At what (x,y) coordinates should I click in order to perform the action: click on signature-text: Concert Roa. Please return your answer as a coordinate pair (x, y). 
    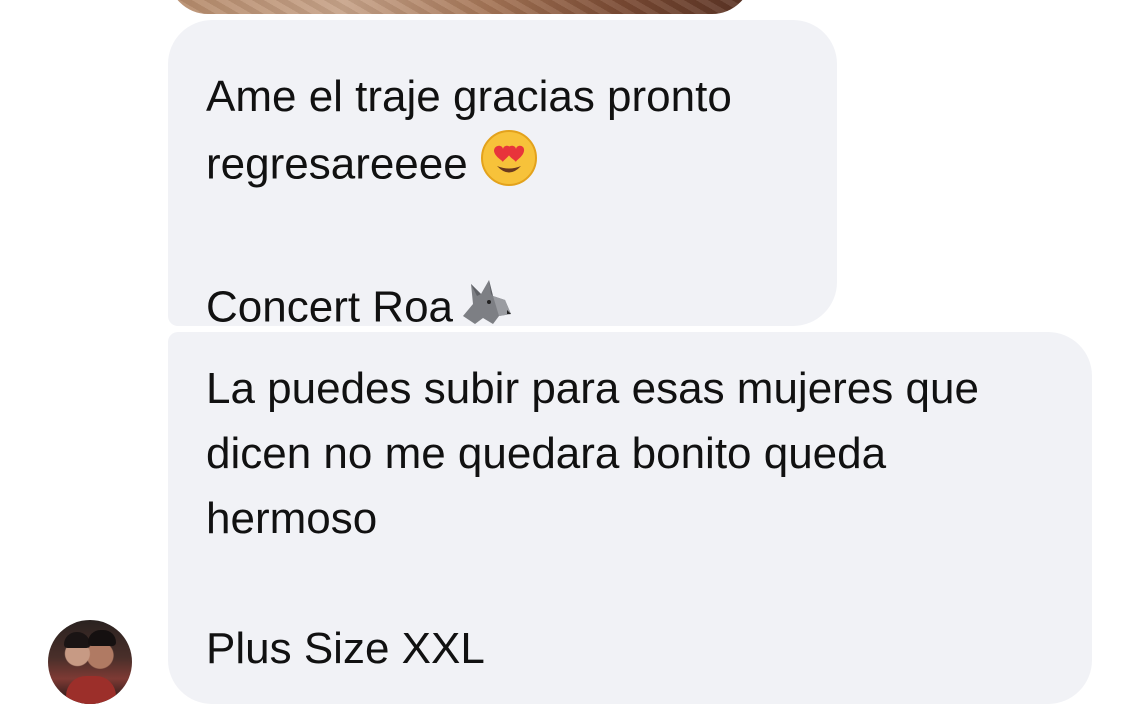
    Looking at the image, I should click on (330, 307).